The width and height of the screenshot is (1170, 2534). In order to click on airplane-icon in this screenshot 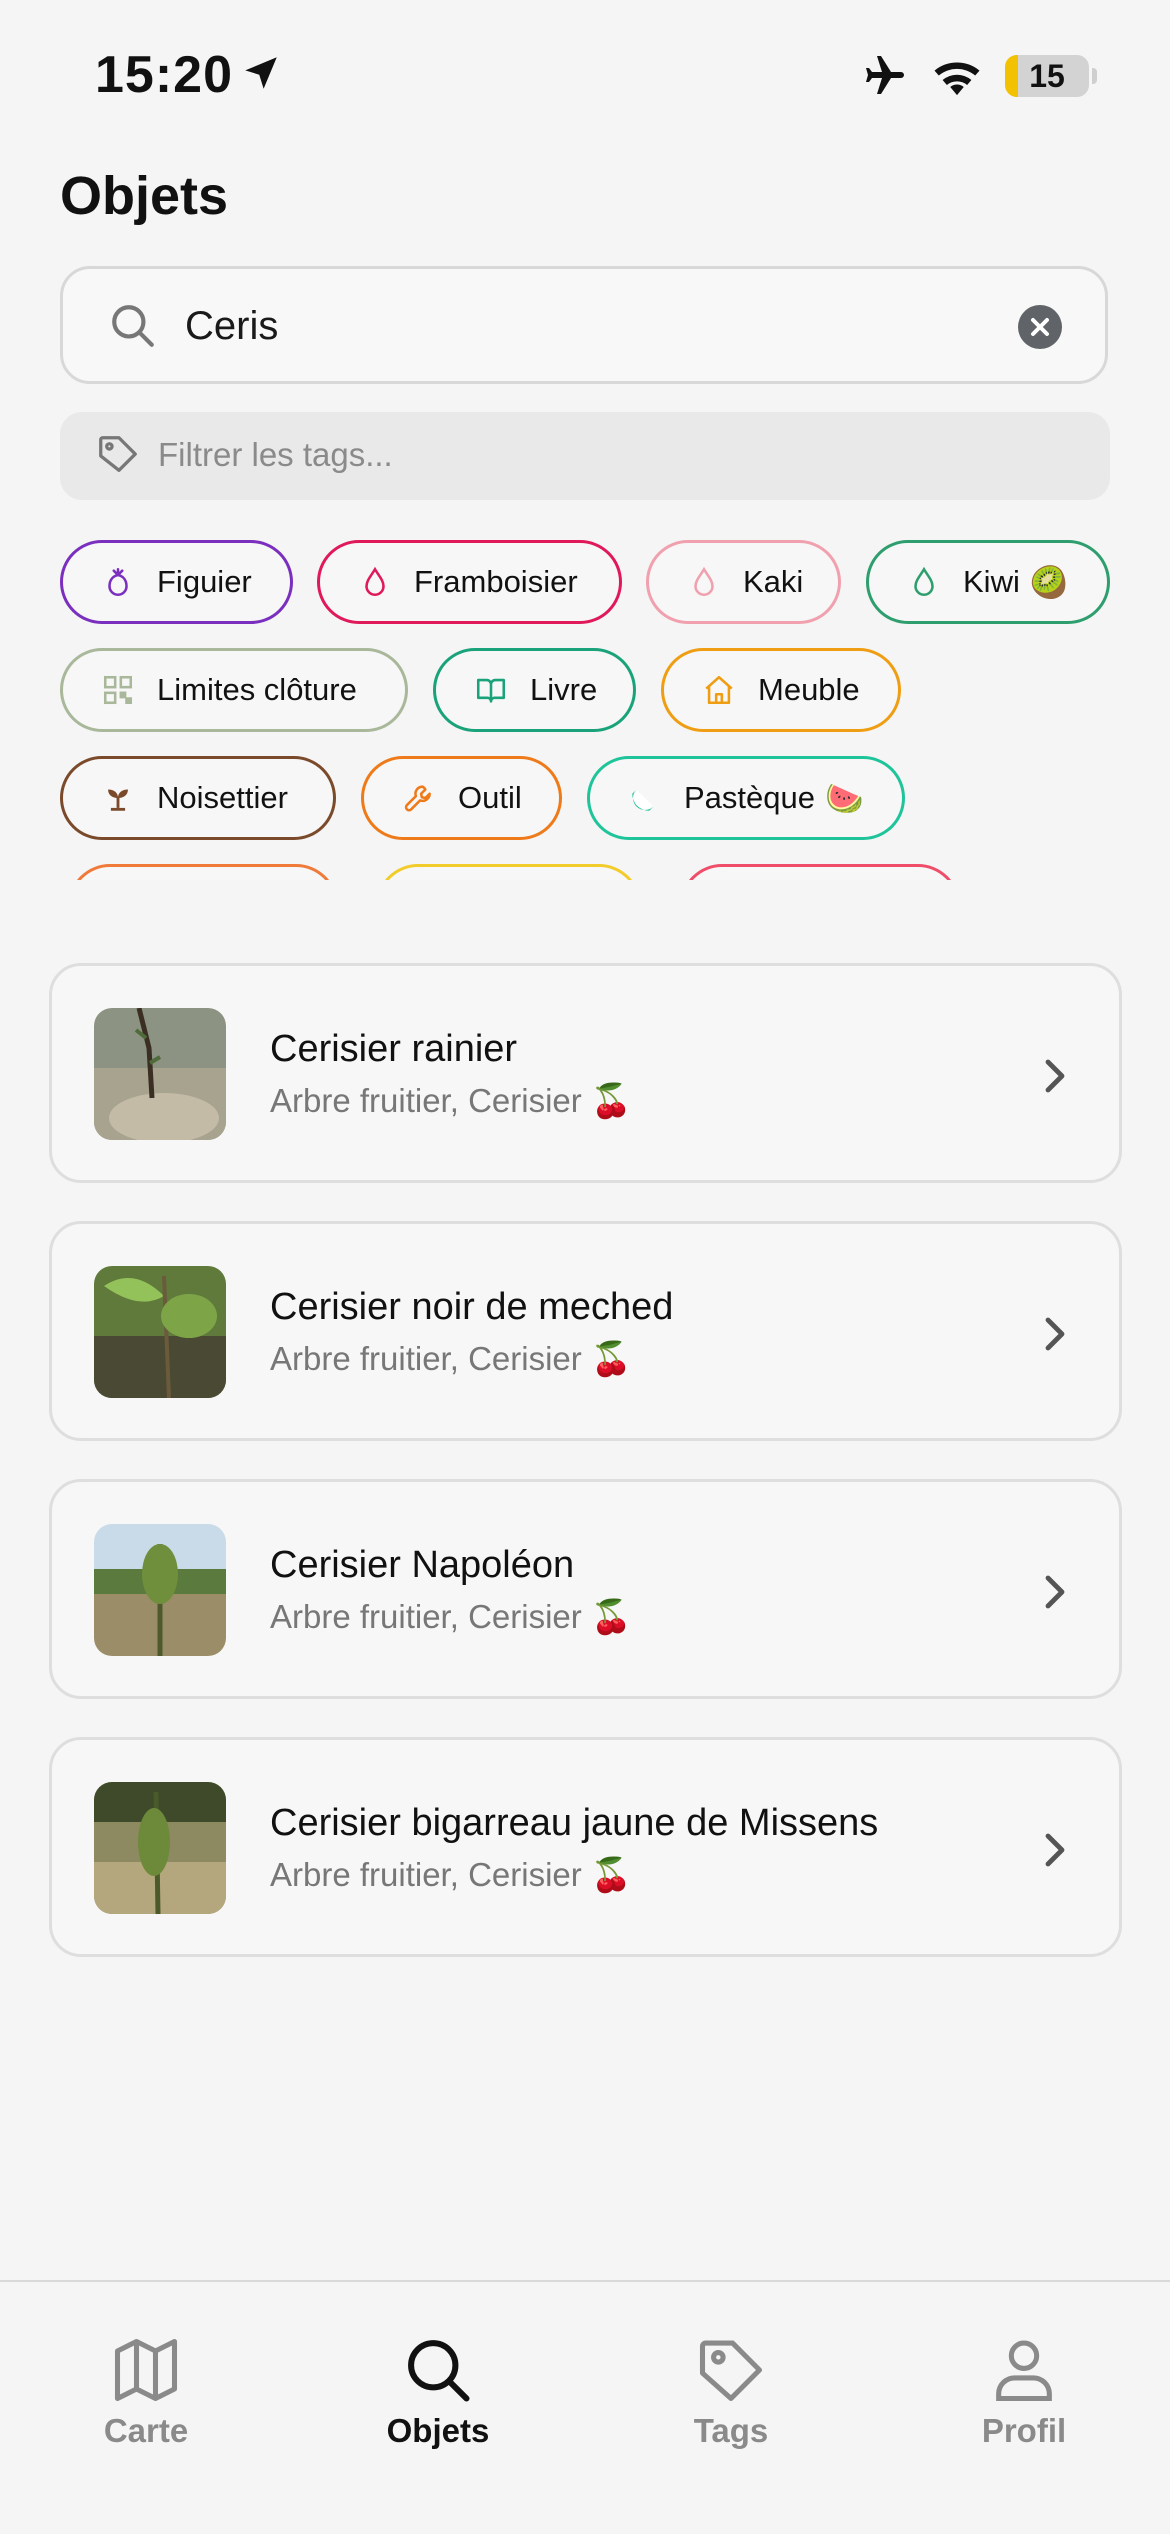, I will do `click(885, 75)`.